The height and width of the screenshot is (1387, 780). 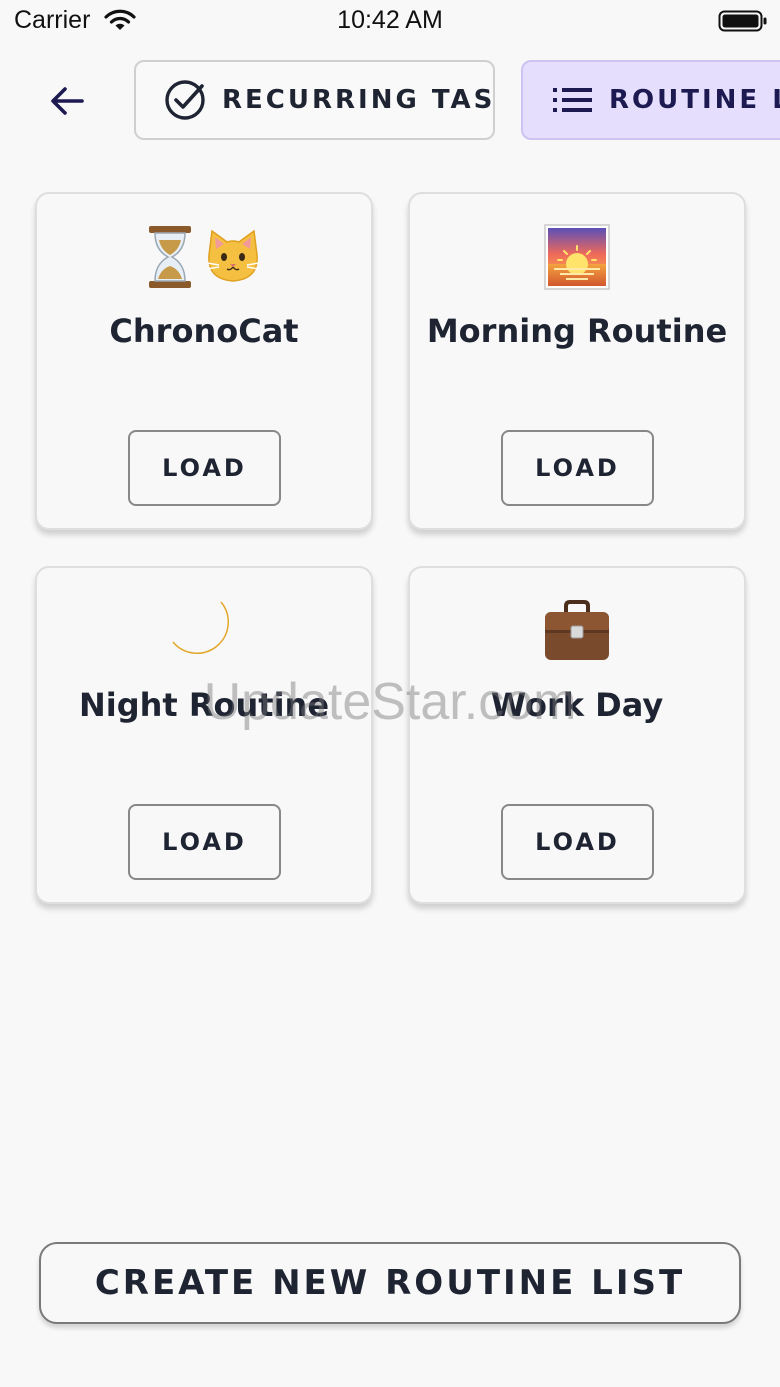 What do you see at coordinates (204, 257) in the screenshot?
I see `hourglass-cat-icon` at bounding box center [204, 257].